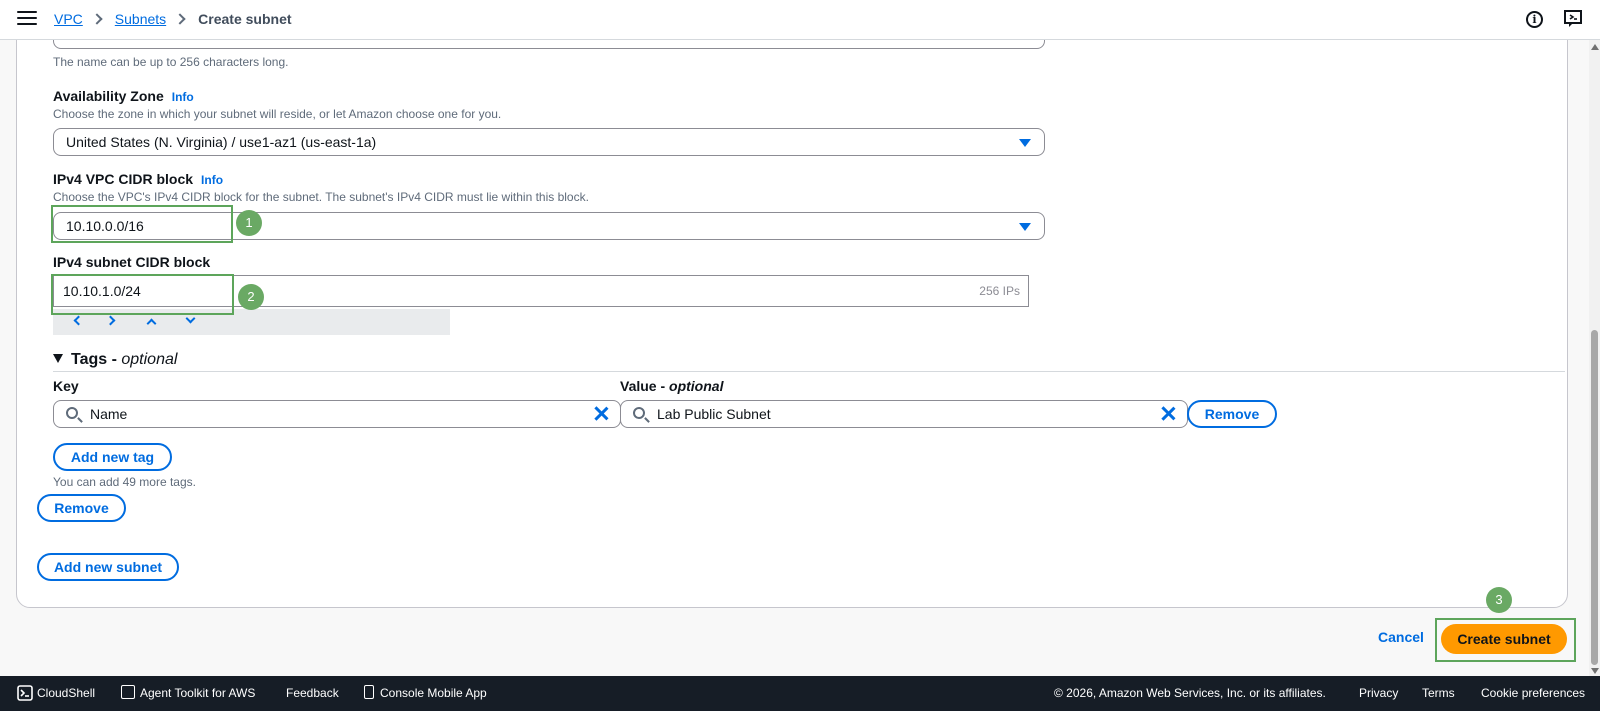 The height and width of the screenshot is (711, 1600). Describe the element at coordinates (1533, 693) in the screenshot. I see `footer-cookie-preferences: Cookie preferences` at that location.